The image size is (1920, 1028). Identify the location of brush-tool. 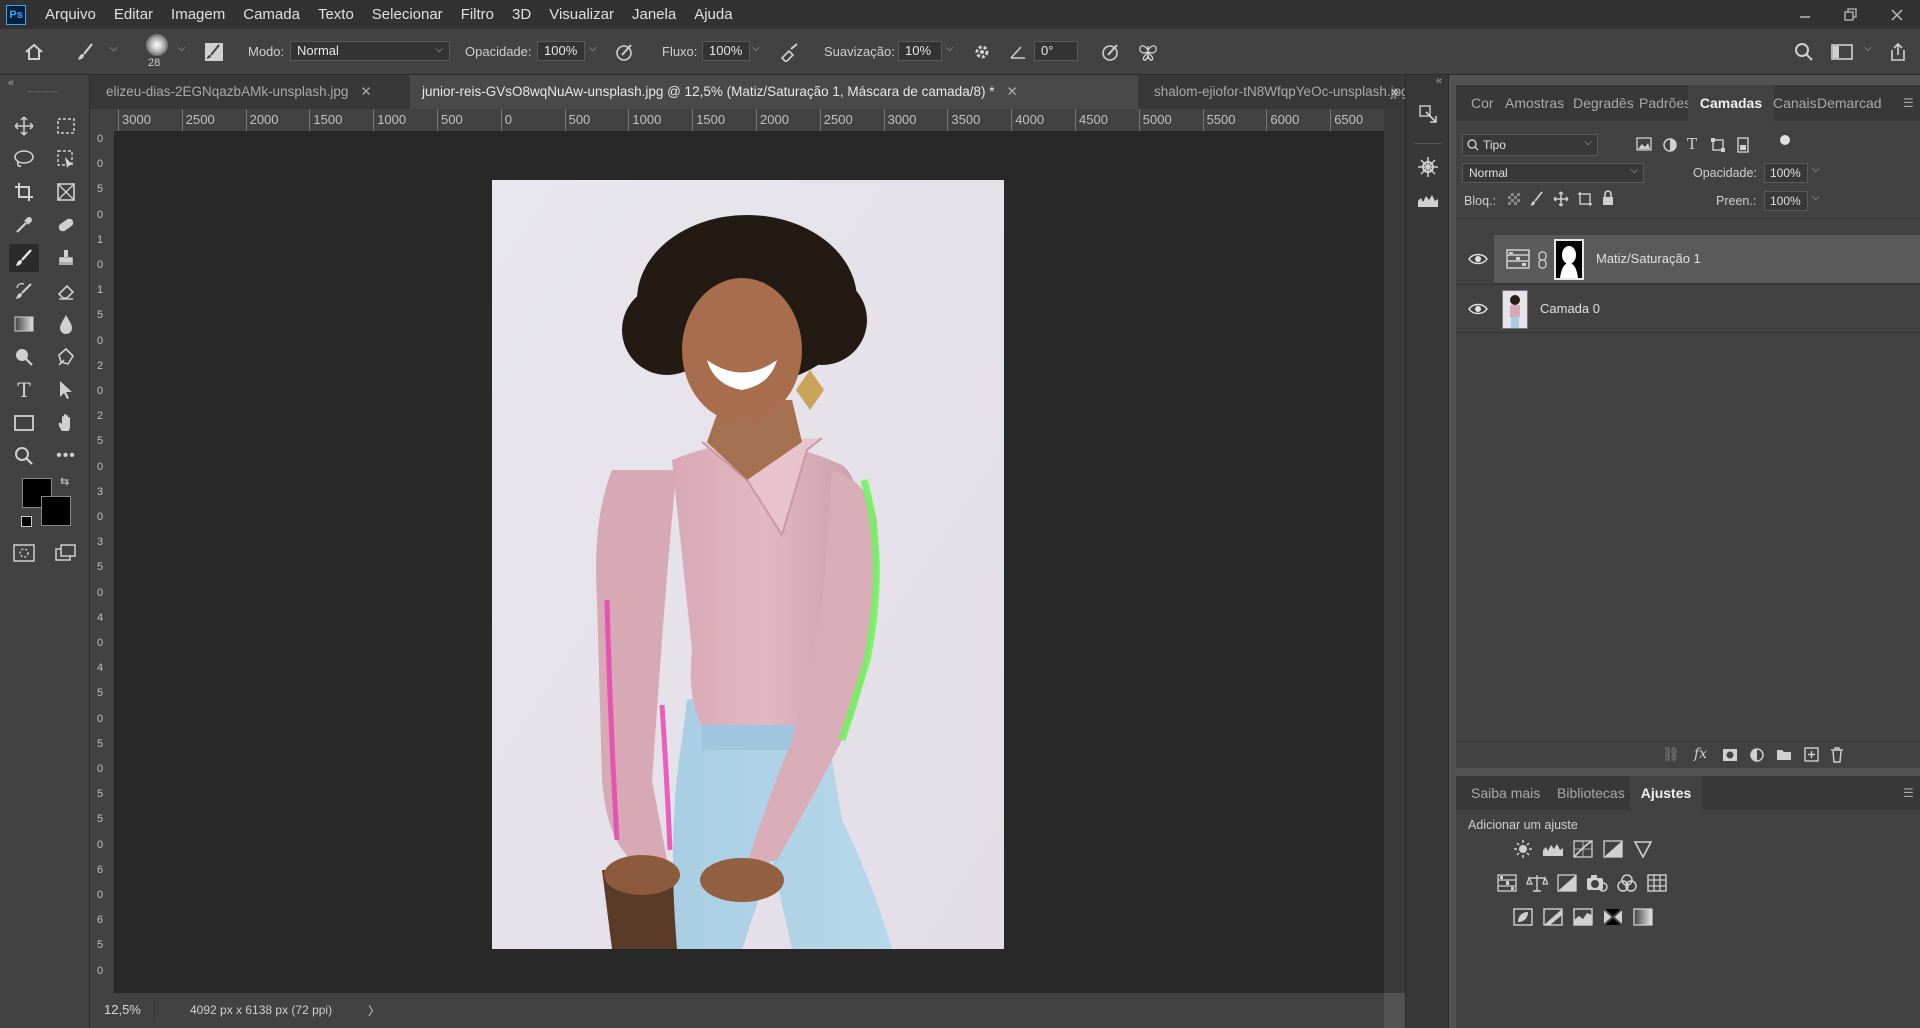
(24, 258).